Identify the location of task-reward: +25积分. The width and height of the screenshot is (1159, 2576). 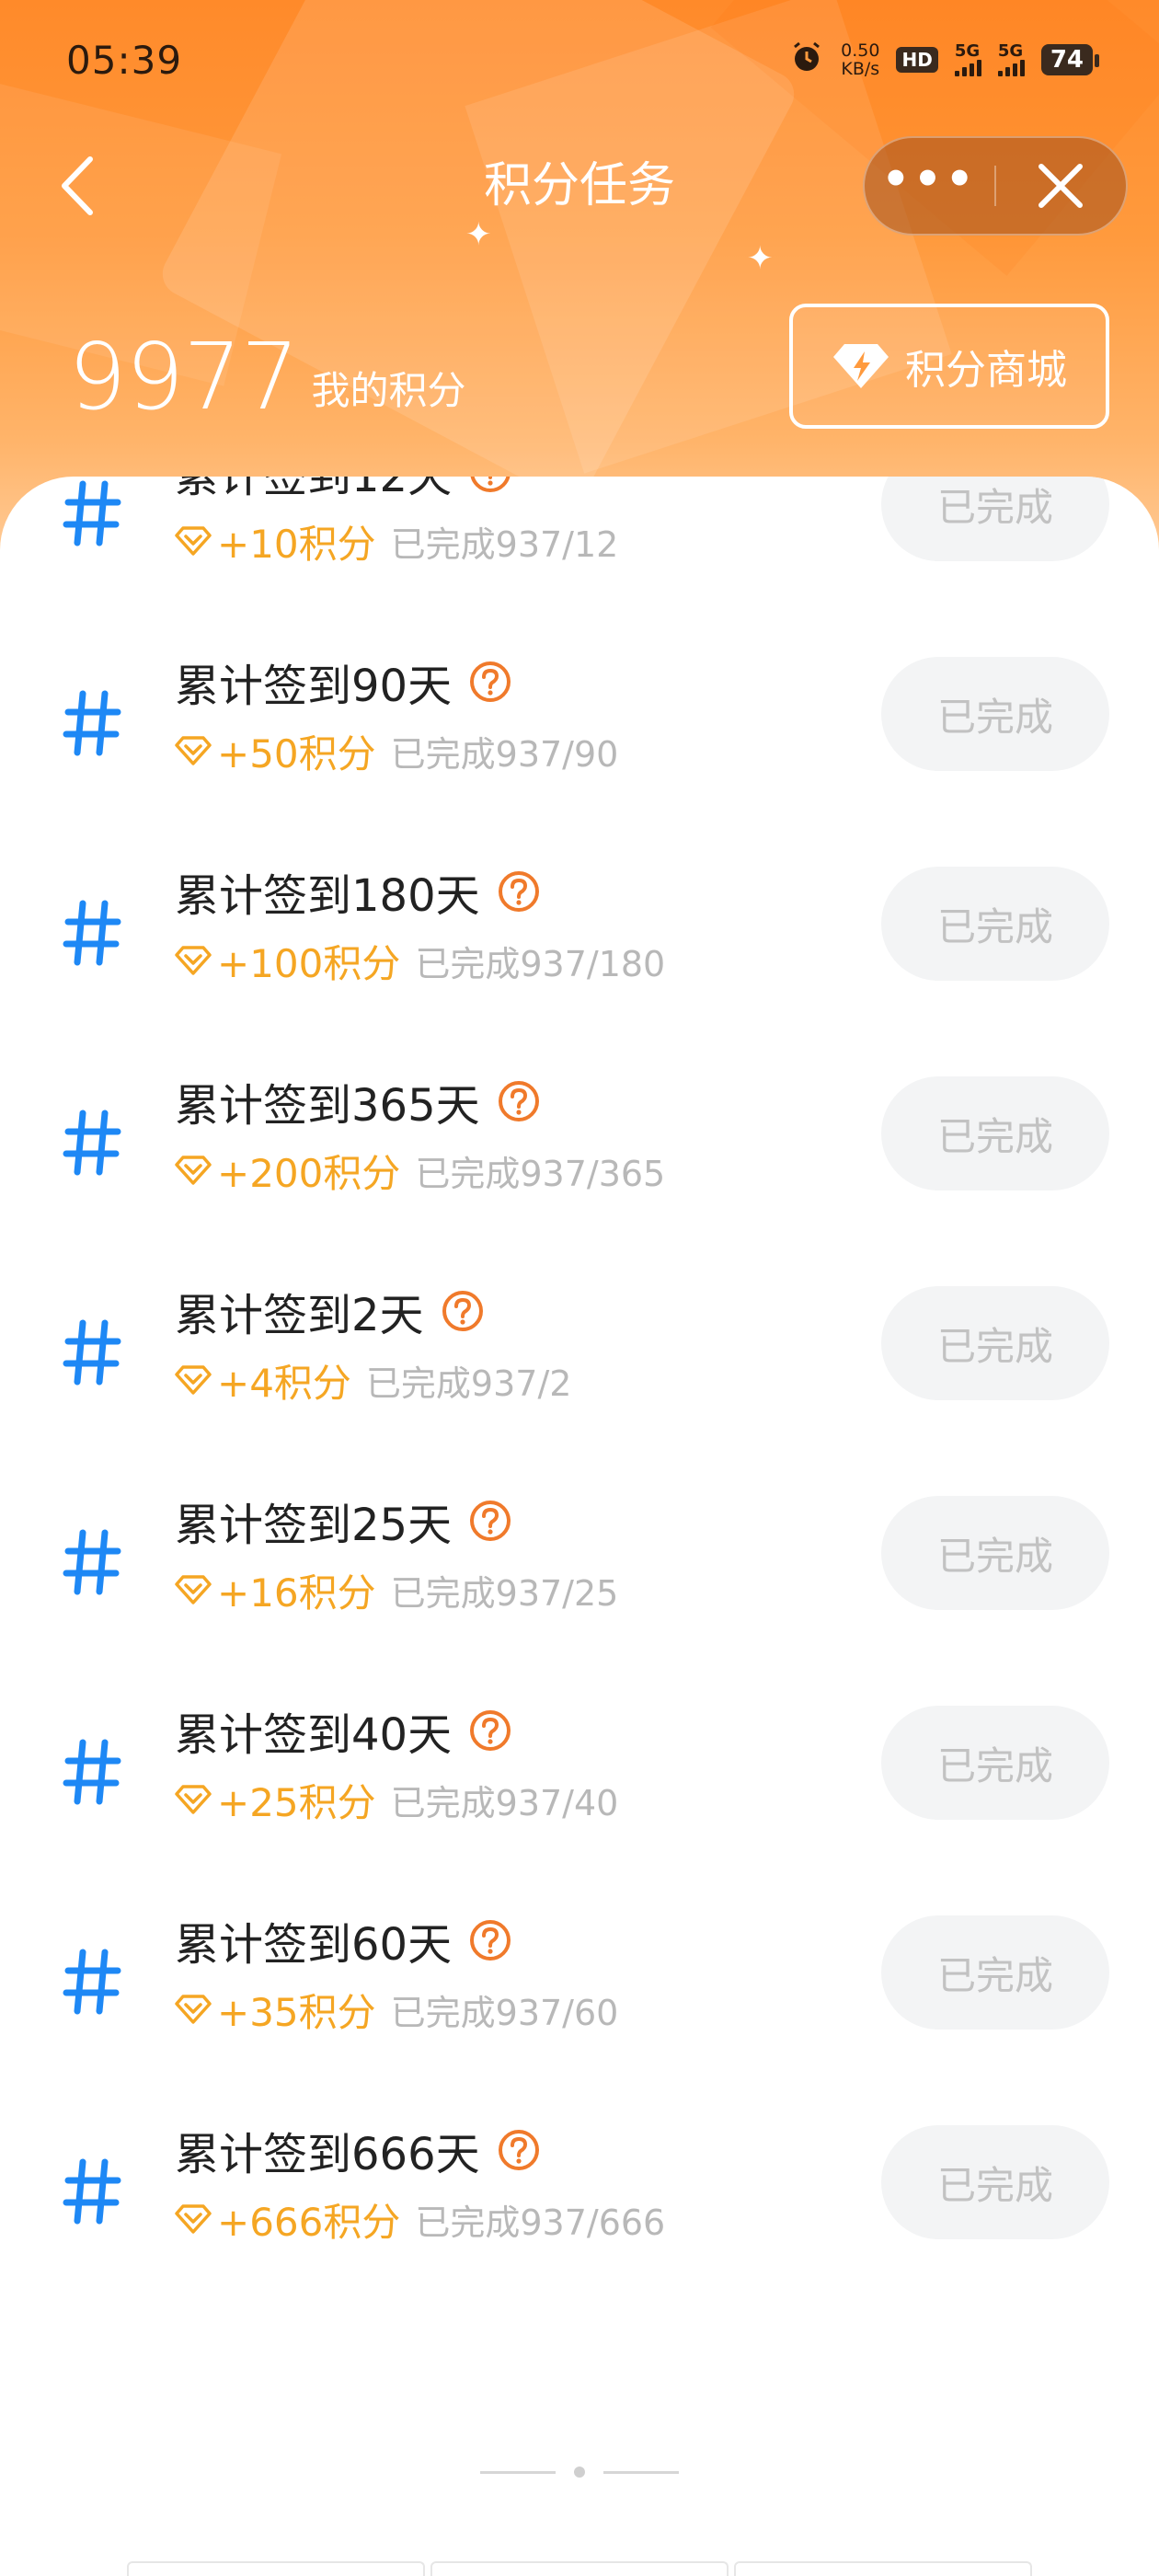
(275, 1800).